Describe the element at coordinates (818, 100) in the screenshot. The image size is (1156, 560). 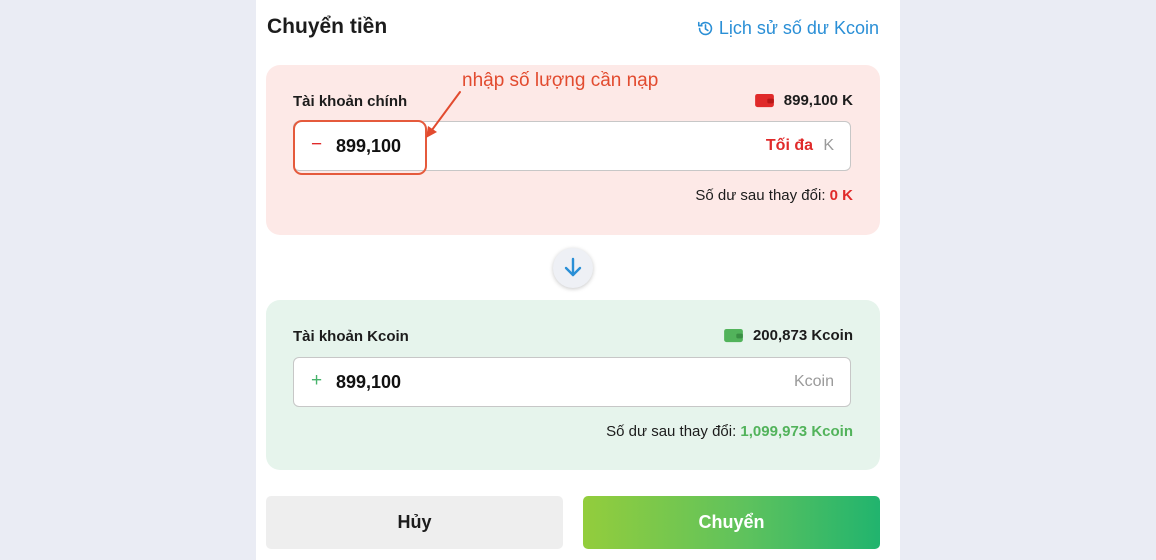
I see `main-balance-value: 899,100 K` at that location.